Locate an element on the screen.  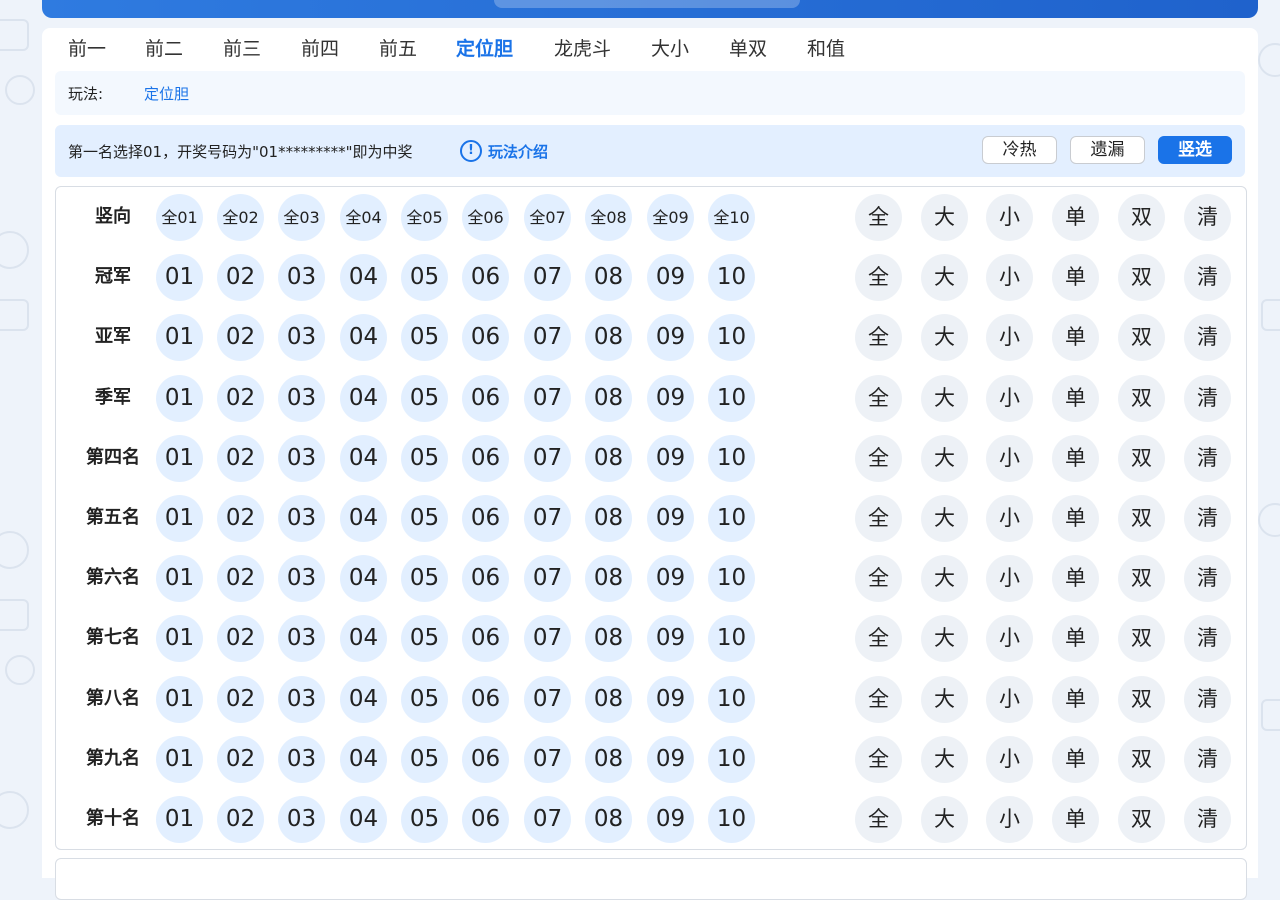
vertical-select-button: 竖选 is located at coordinates (1195, 150).